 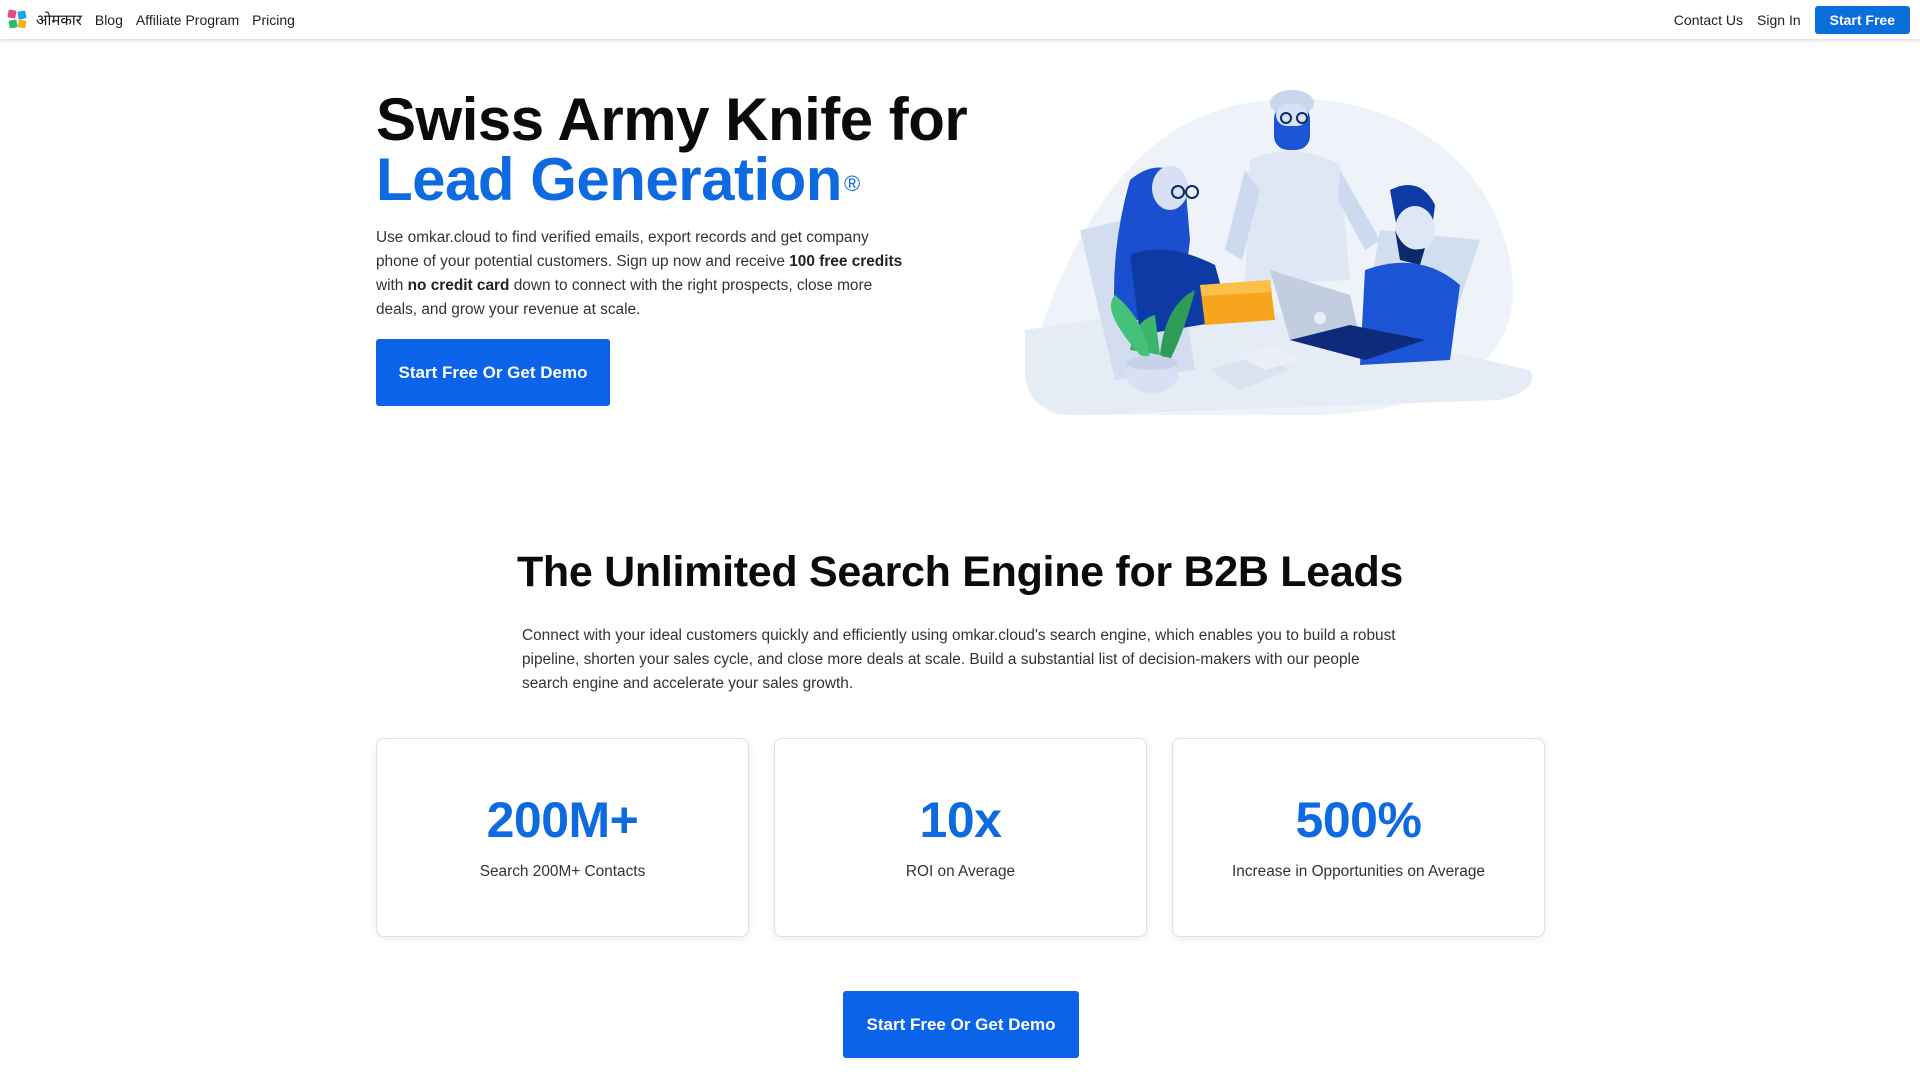 What do you see at coordinates (392, 285) in the screenshot?
I see `hero-desc-text-2: with` at bounding box center [392, 285].